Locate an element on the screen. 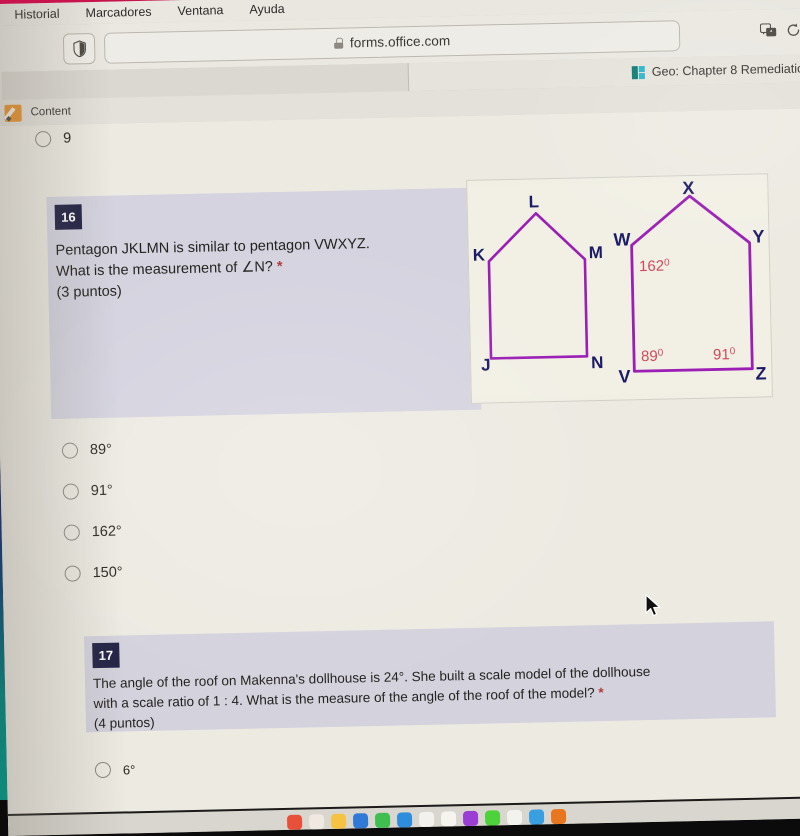 The height and width of the screenshot is (836, 800). option-label: 162° is located at coordinates (106, 532).